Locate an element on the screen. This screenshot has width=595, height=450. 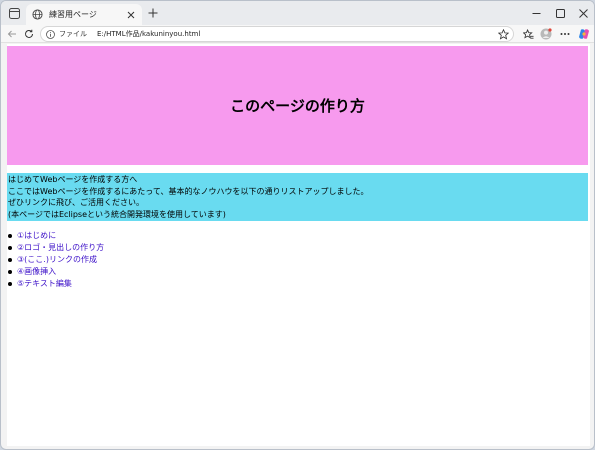
link-text-edit: ⑤テキスト編集 is located at coordinates (44, 284).